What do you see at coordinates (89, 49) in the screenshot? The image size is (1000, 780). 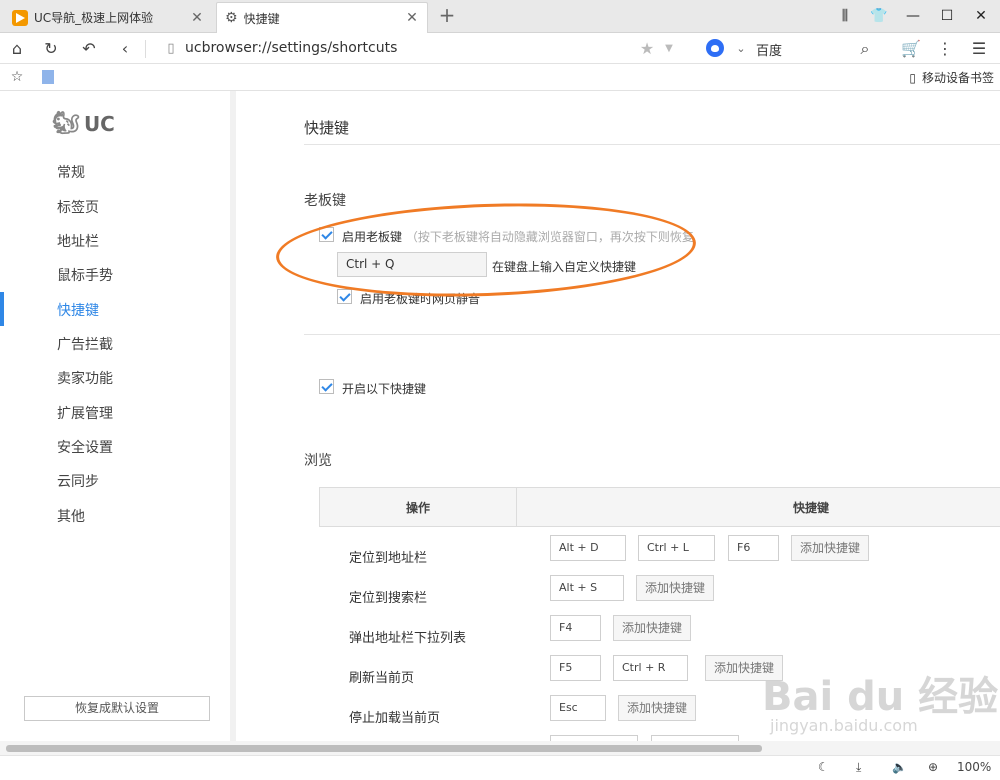 I see `undo-close-icon: ↶` at bounding box center [89, 49].